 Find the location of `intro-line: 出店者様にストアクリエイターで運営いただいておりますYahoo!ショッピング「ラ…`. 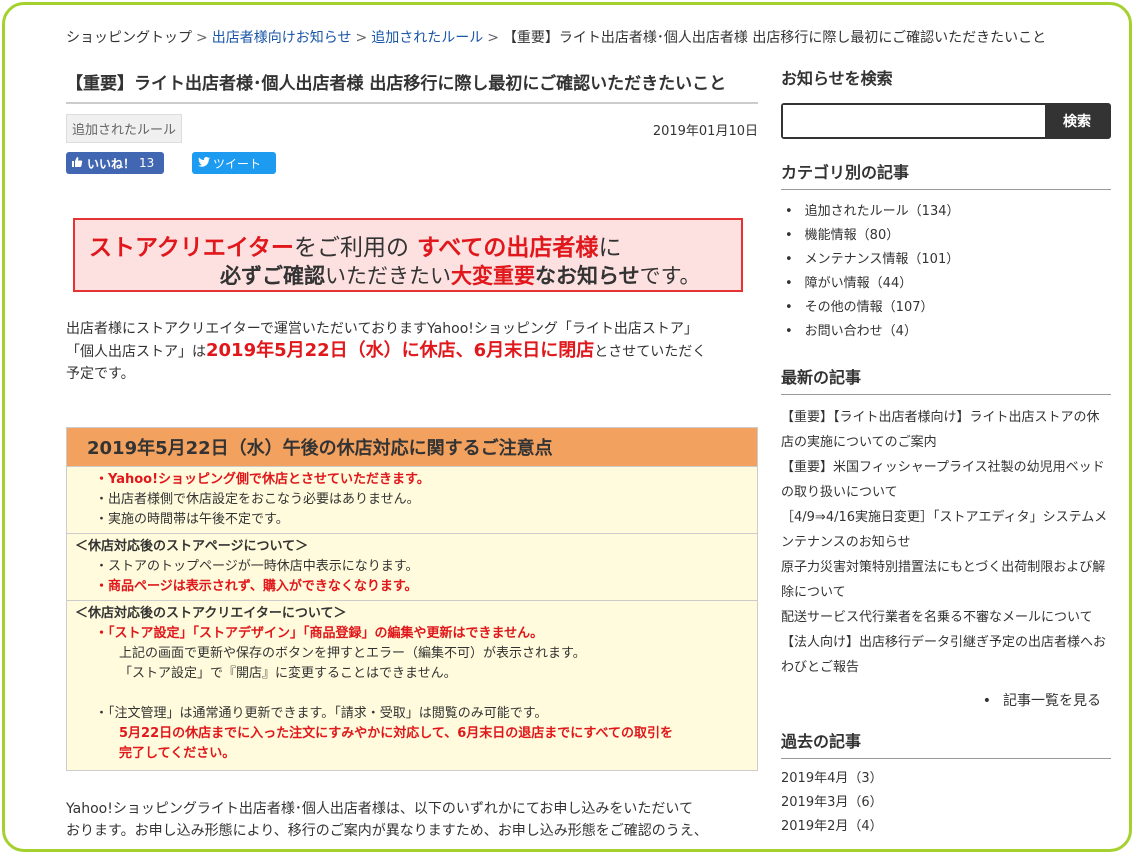

intro-line: 出店者様にストアクリエイターで運営いただいておりますYahoo!ショッピング「ラ… is located at coordinates (382, 329).